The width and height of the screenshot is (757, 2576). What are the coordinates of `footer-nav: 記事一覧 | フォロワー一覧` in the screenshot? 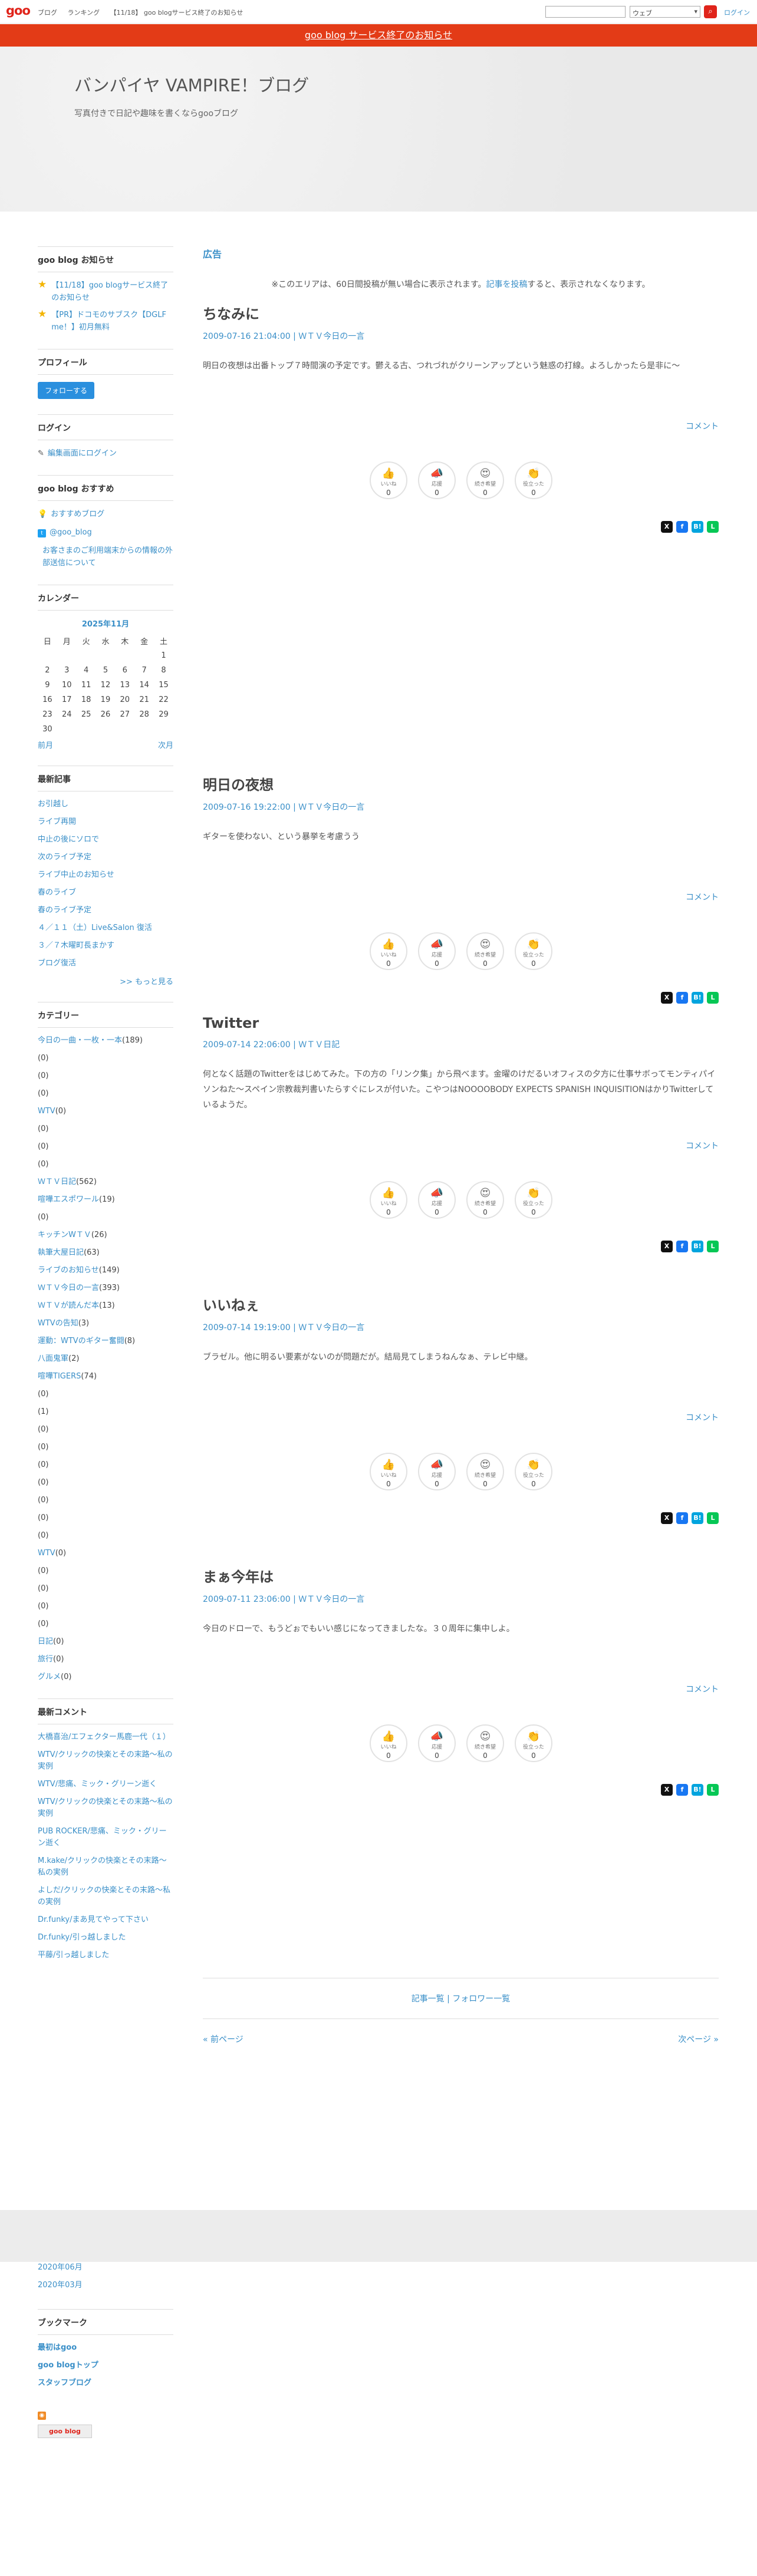 It's located at (461, 1999).